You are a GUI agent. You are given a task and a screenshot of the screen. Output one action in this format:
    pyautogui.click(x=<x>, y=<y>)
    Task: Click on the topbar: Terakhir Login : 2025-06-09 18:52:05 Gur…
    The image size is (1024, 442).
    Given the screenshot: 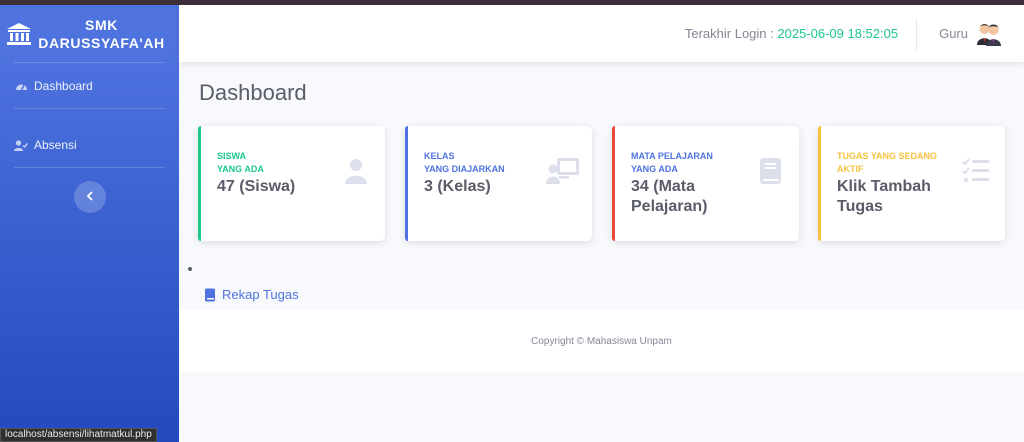 What is the action you would take?
    pyautogui.click(x=601, y=33)
    